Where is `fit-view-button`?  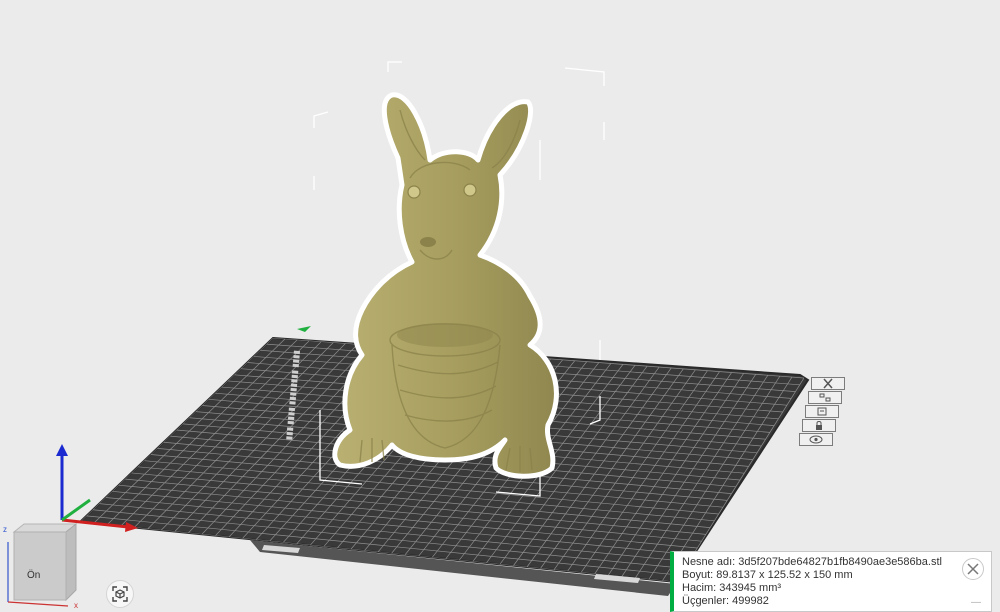
fit-view-button is located at coordinates (120, 594).